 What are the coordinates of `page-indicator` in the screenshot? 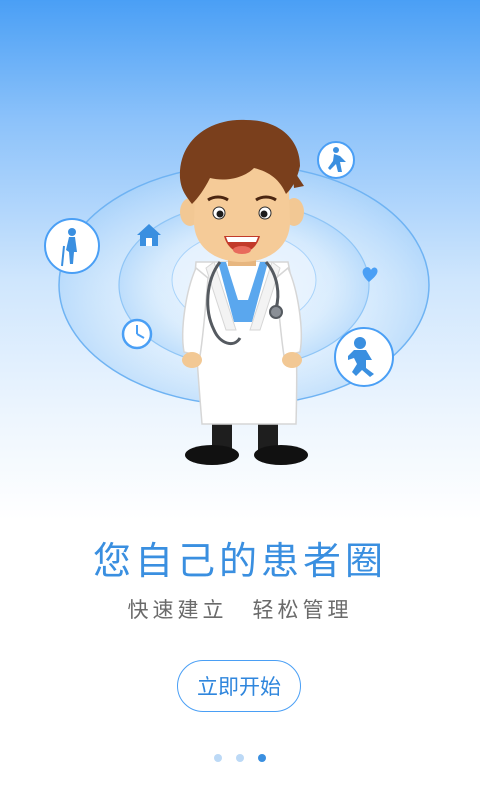 It's located at (240, 759).